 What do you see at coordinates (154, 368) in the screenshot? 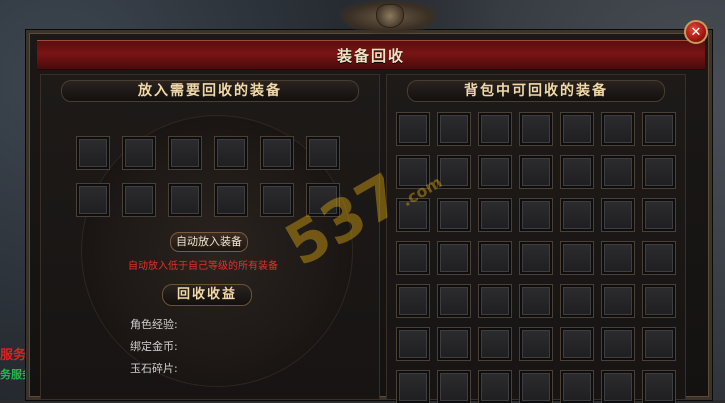
I see `earnings-jade-label: 玉石碎片:` at bounding box center [154, 368].